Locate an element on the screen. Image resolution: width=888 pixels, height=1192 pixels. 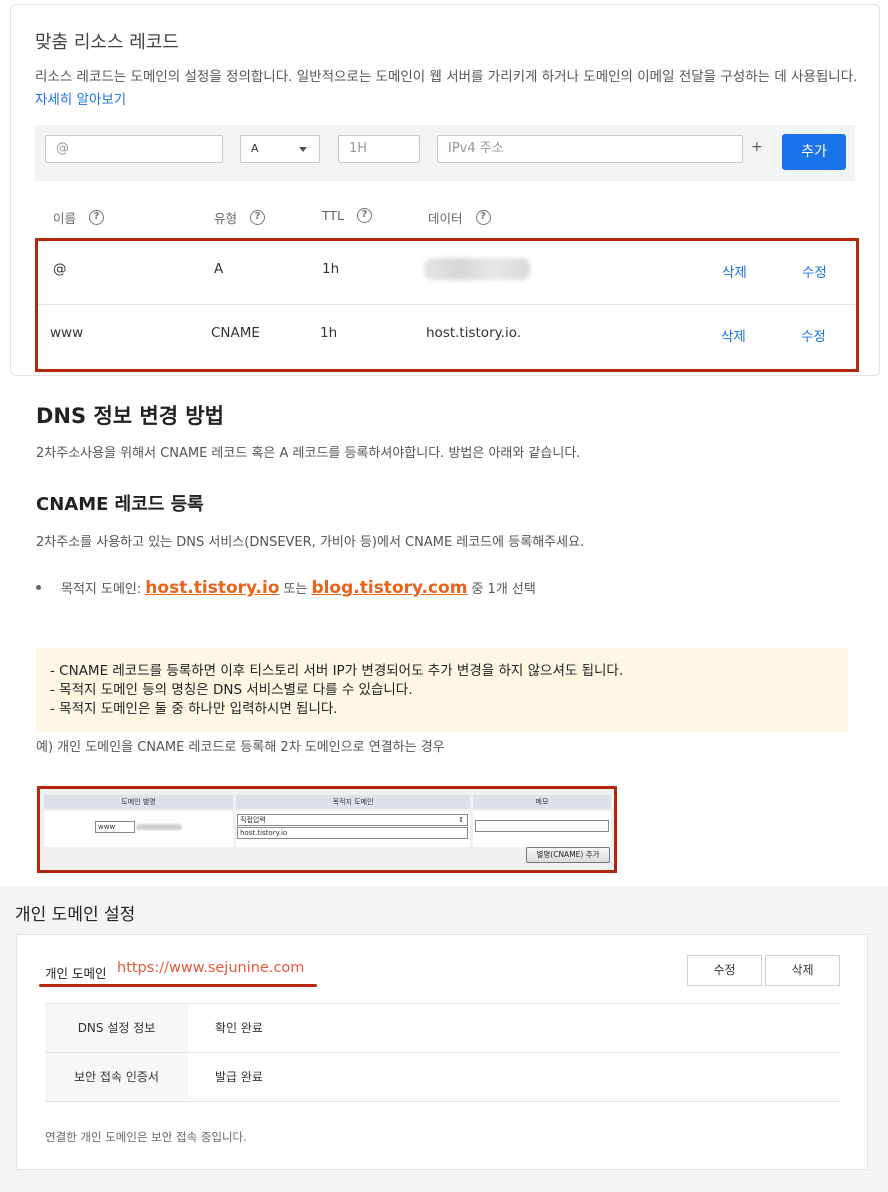
record-data-input: IPv4 주소 is located at coordinates (590, 149).